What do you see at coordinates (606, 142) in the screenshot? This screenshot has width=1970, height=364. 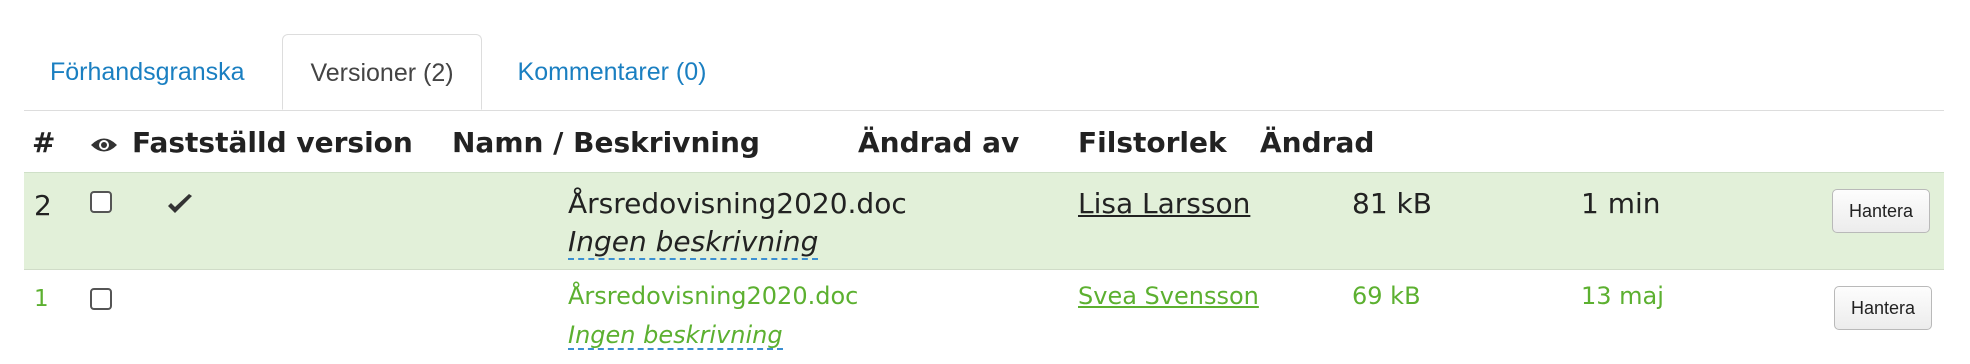 I see `header-name: Namn / Beskrivning` at bounding box center [606, 142].